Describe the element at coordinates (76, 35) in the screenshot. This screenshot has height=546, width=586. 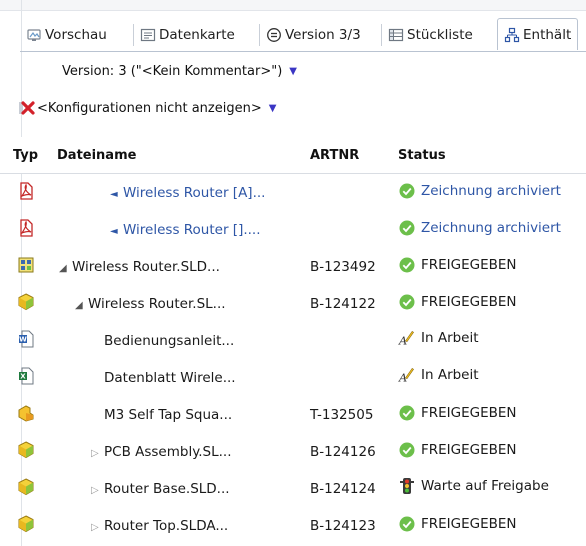
I see `tab-label: Vorschau` at that location.